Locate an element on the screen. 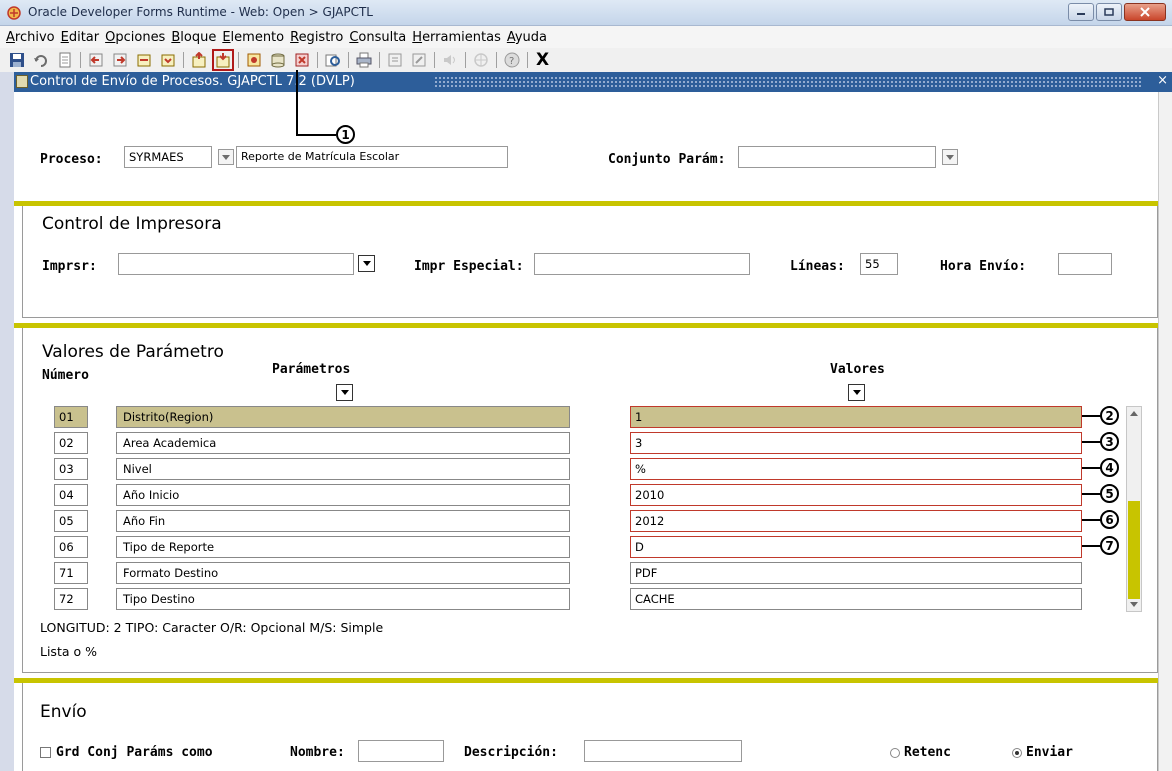 Image resolution: width=1172 pixels, height=771 pixels. param-name-cell: Tipo de Reporte is located at coordinates (343, 547).